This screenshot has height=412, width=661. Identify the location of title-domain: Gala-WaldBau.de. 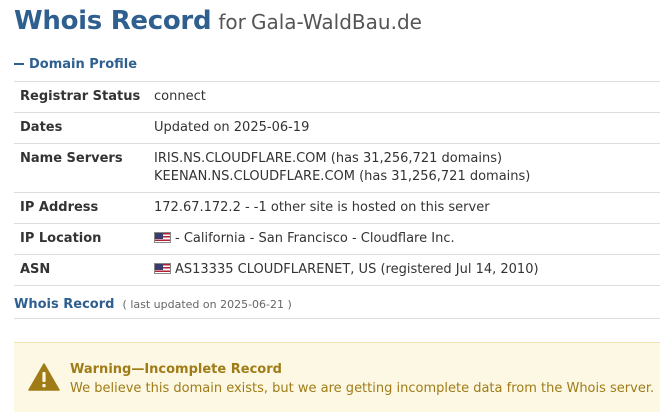
(336, 22).